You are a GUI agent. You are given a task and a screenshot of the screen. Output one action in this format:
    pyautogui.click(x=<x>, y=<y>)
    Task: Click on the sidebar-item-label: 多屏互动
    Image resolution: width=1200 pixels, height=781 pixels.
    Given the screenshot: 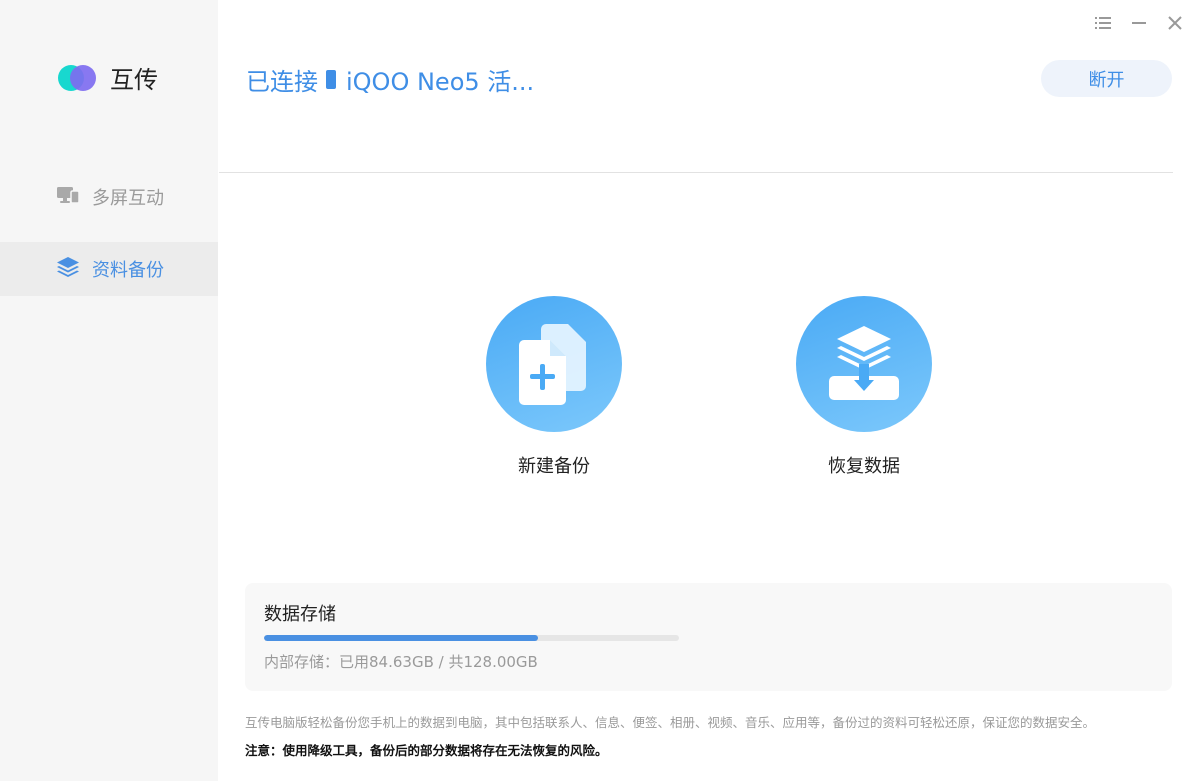 What is the action you would take?
    pyautogui.click(x=128, y=198)
    